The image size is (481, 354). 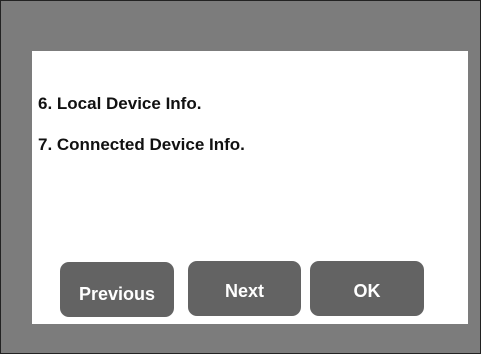 I want to click on menu-item-local-device-info: 6. Local Device Info., so click(x=119, y=104).